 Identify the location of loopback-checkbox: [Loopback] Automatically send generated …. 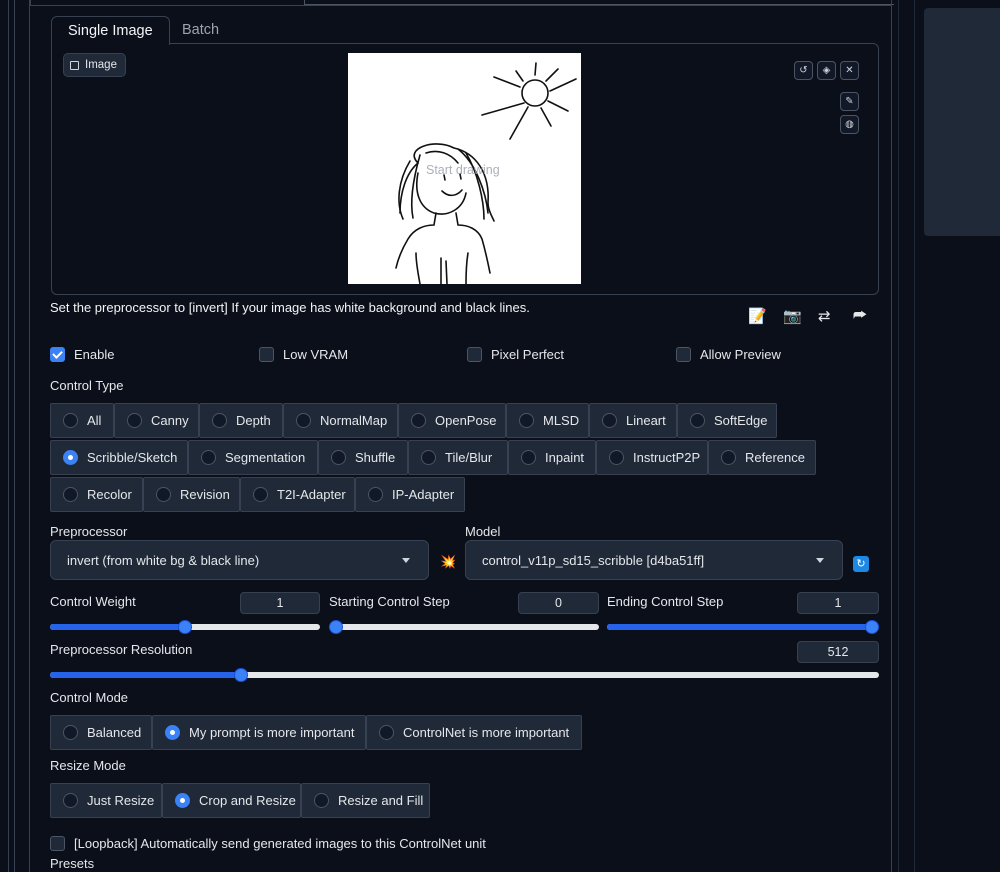
(268, 843).